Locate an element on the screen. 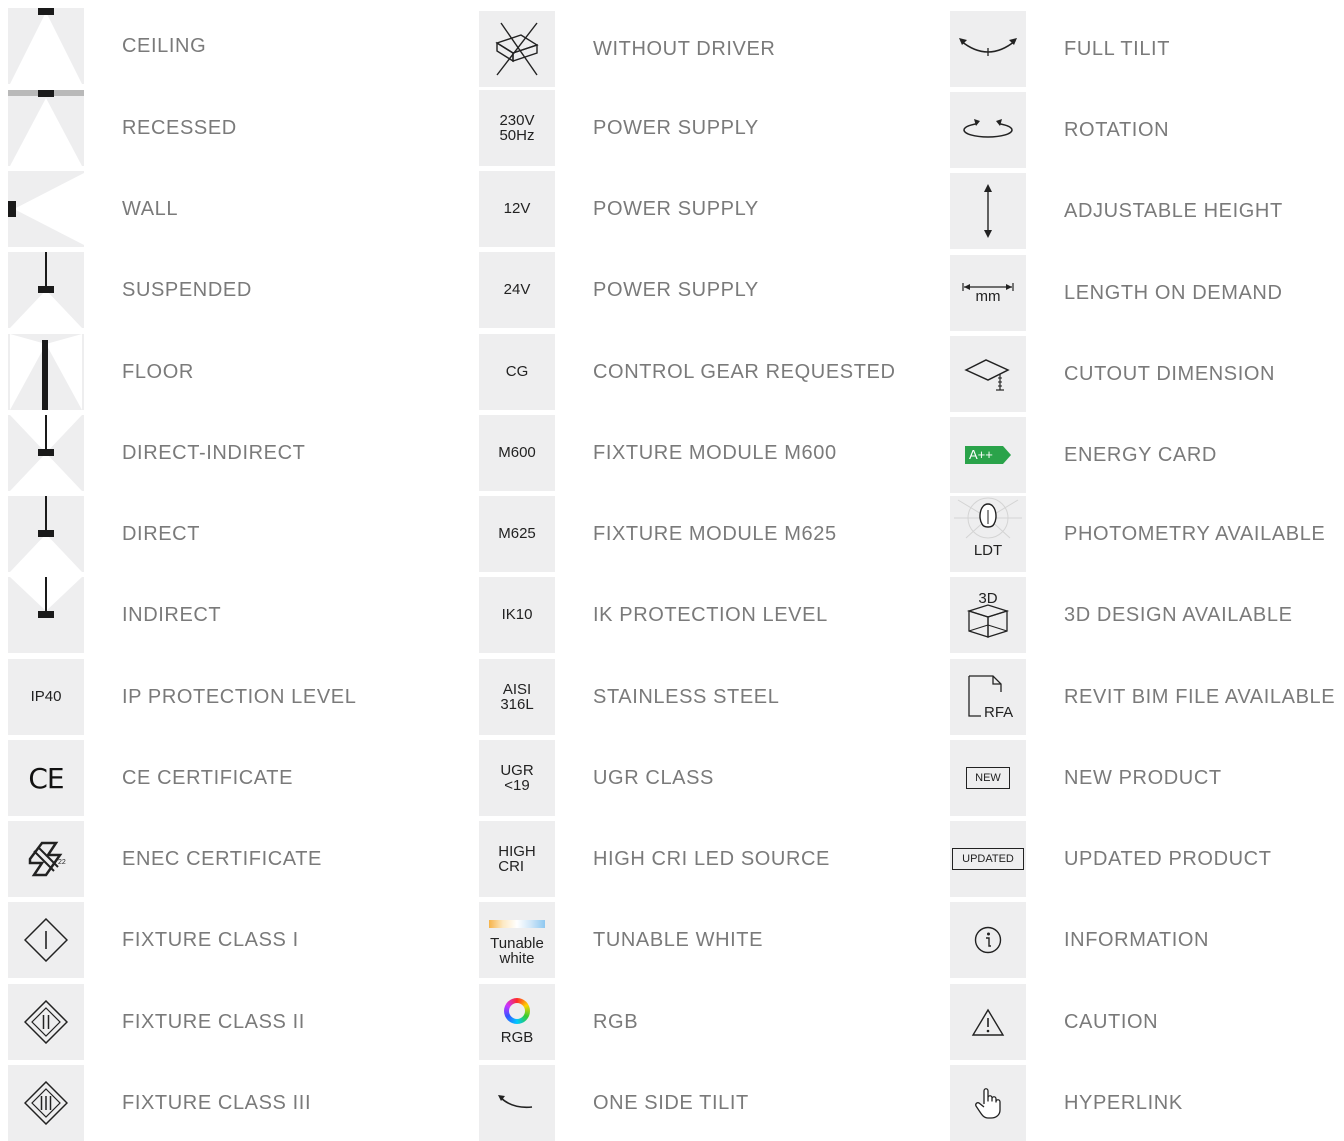 This screenshot has height=1141, width=1344. legend-label: SUSPENDED is located at coordinates (187, 289).